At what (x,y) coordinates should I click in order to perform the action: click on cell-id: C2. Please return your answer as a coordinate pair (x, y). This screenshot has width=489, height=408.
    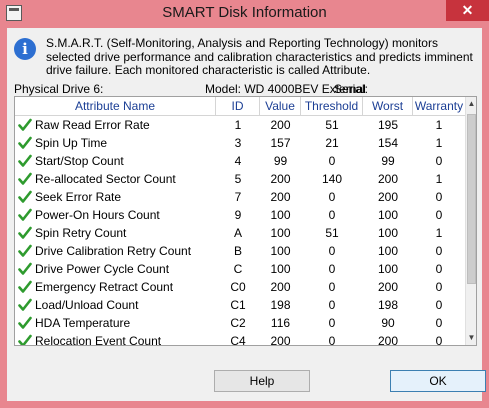
    Looking at the image, I should click on (238, 323).